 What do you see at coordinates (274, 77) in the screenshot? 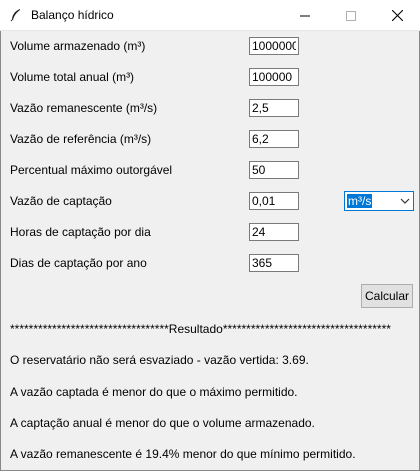
I see `volume-total-anual-input` at bounding box center [274, 77].